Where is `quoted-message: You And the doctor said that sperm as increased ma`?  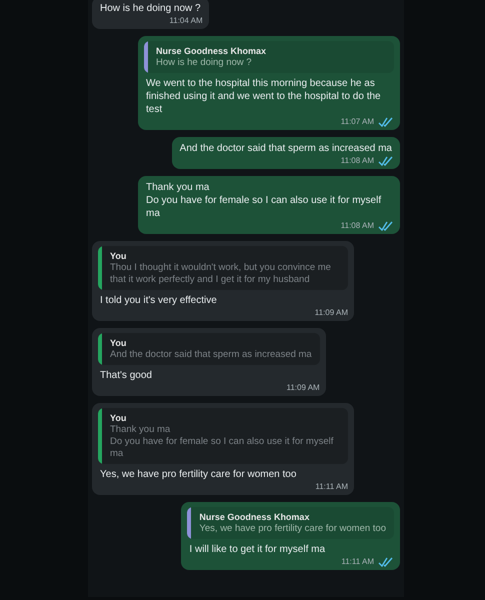
quoted-message: You And the doctor said that sperm as increased ma is located at coordinates (209, 349).